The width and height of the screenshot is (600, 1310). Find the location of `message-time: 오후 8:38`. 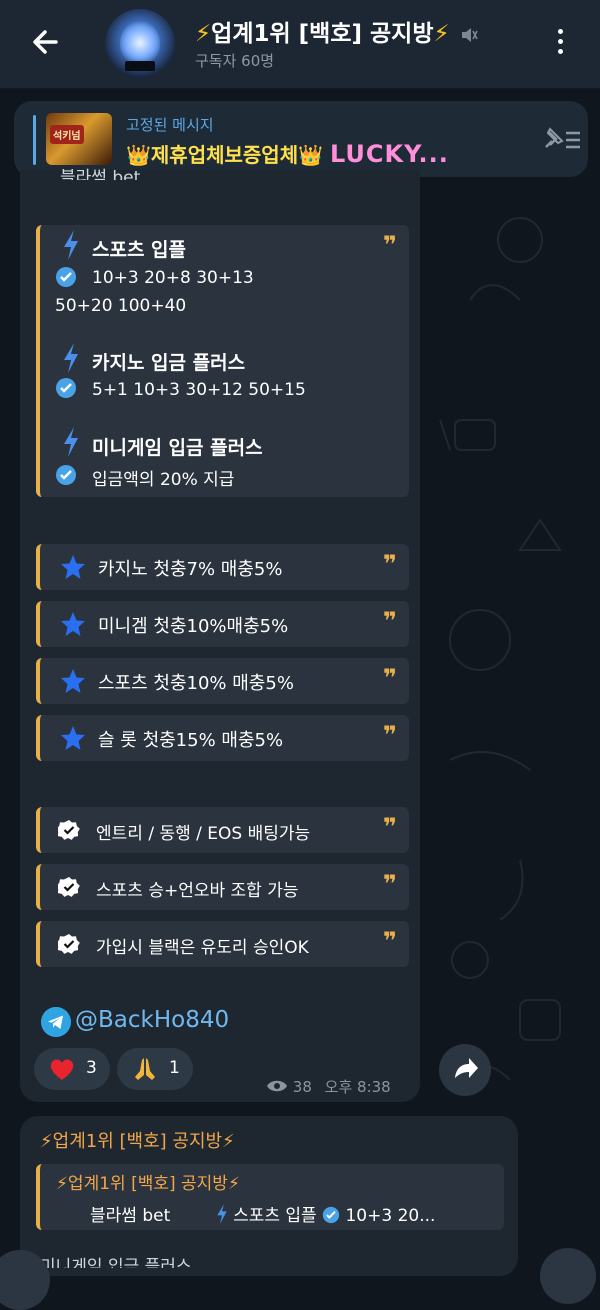

message-time: 오후 8:38 is located at coordinates (357, 1087).